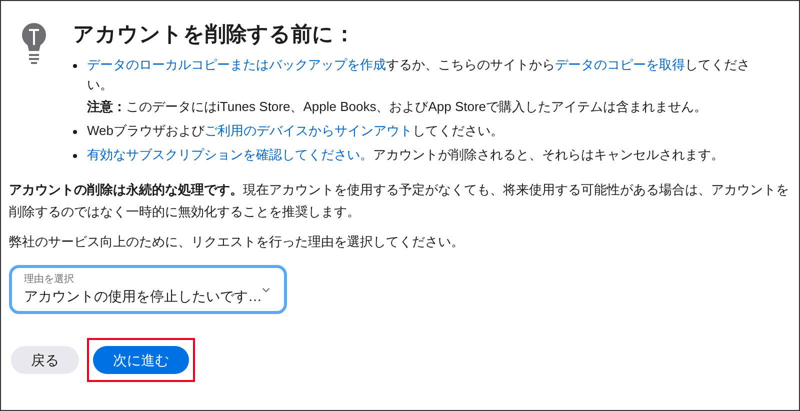 This screenshot has height=411, width=800. I want to click on link: ご利用のデバイスからサインアウト, so click(308, 130).